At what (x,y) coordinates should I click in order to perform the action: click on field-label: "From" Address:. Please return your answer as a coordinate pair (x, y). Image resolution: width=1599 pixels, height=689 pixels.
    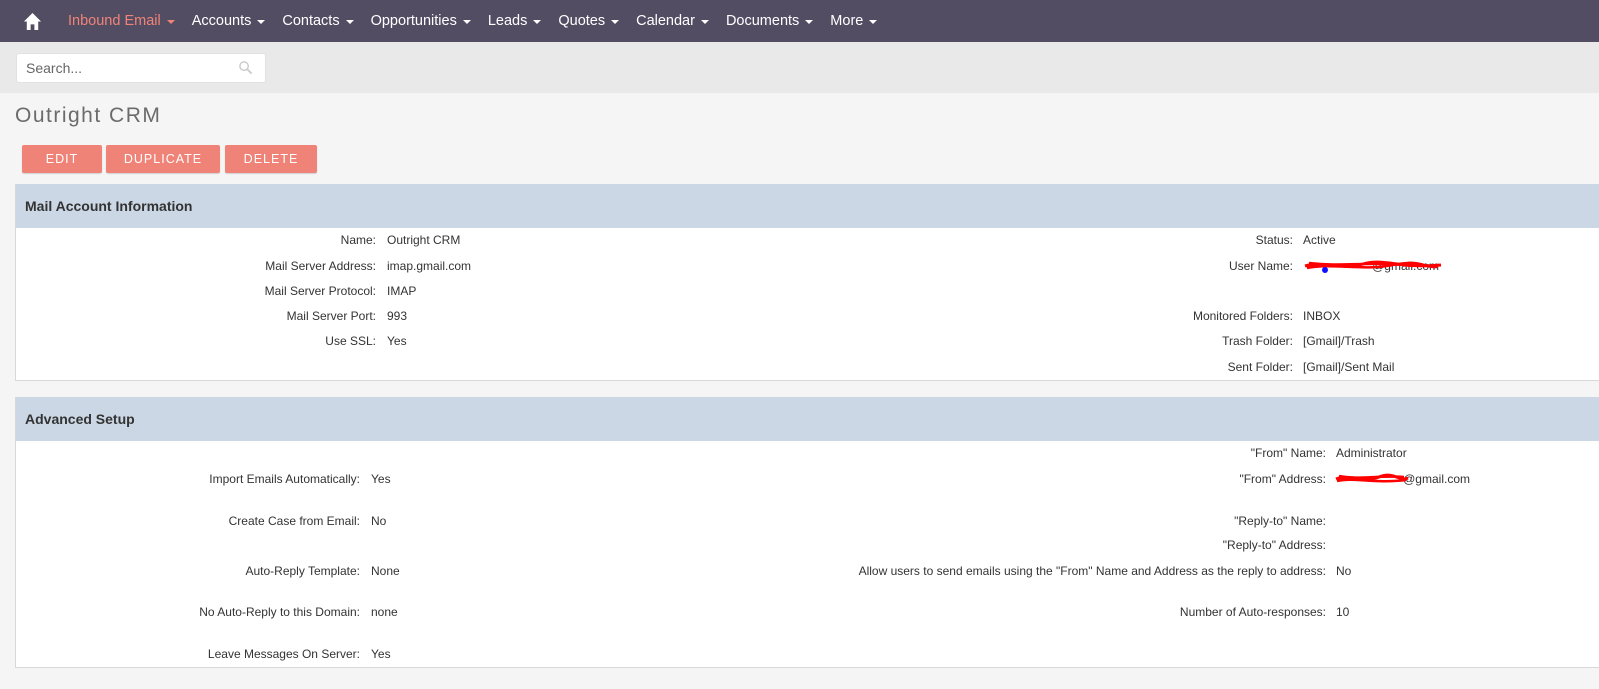
    Looking at the image, I should click on (1282, 479).